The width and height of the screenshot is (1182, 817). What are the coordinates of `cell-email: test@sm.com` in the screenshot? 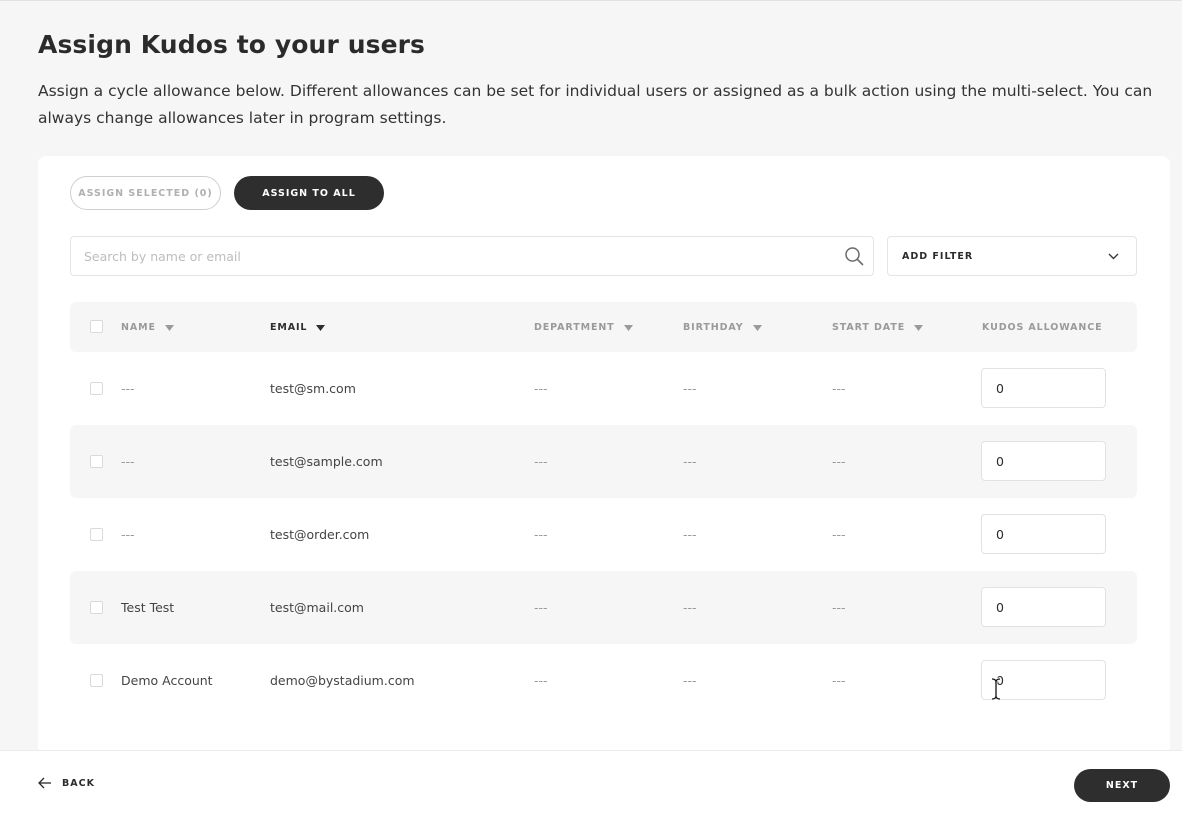 It's located at (313, 388).